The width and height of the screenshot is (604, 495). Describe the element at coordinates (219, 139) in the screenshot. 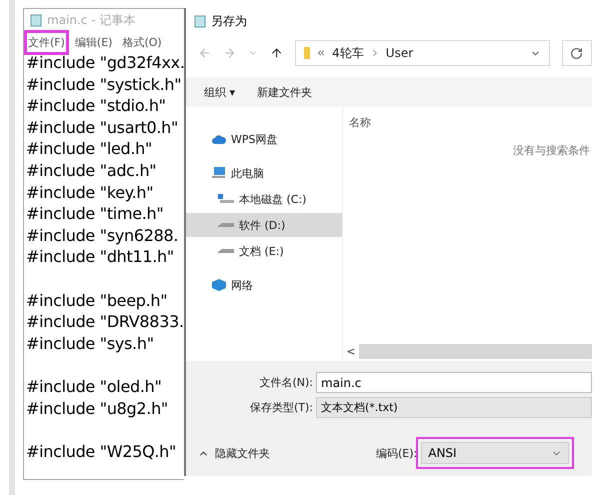

I see `cloud-icon` at that location.